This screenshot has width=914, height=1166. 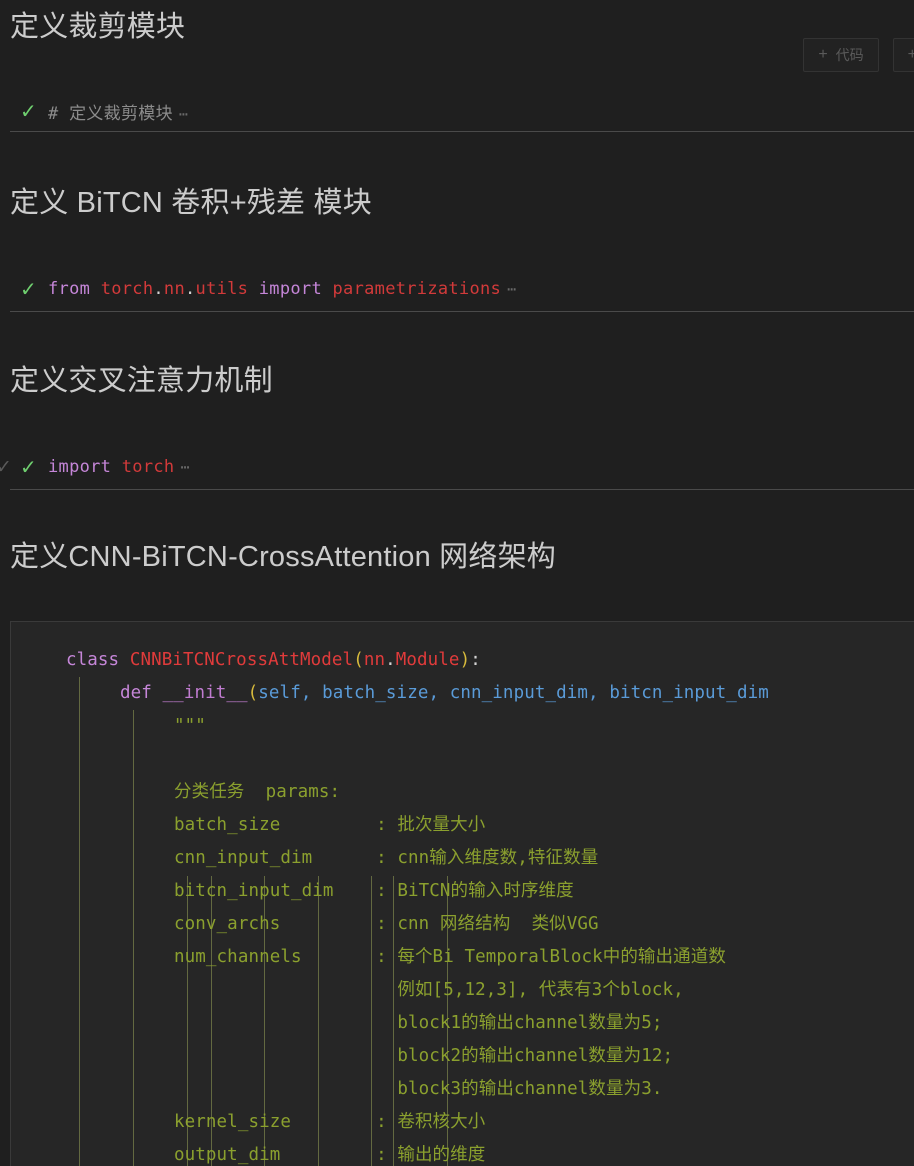 I want to click on code-line: 分类任务 params:, so click(x=462, y=792).